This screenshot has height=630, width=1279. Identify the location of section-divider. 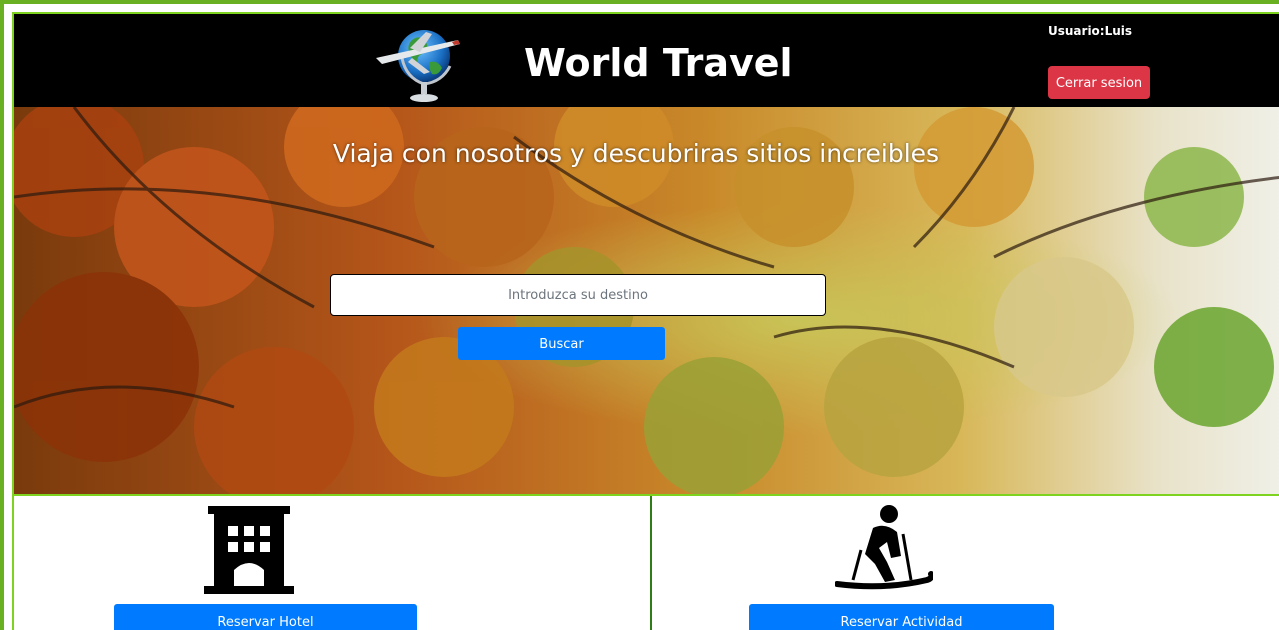
(651, 563).